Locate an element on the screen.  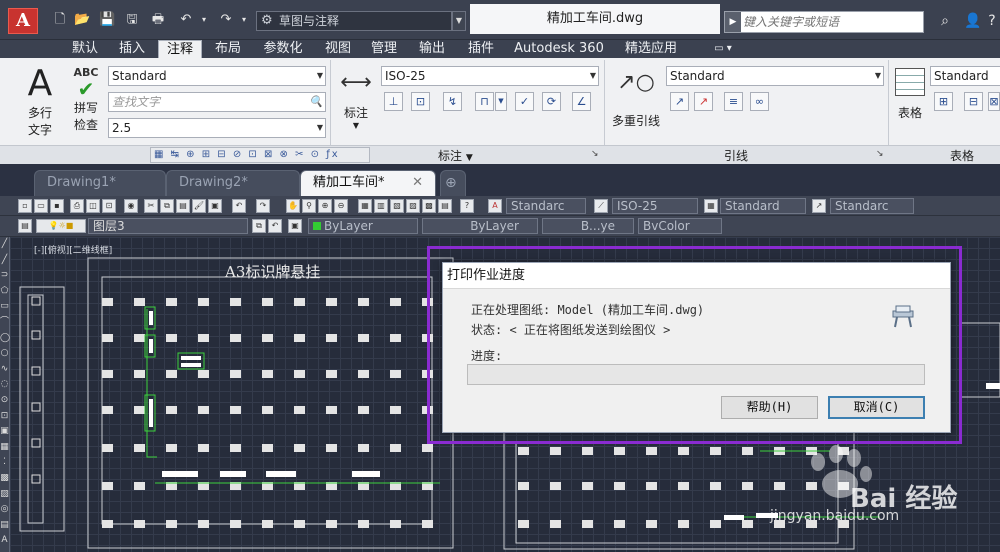
dim-style-combo: ISO-25 ▼ is located at coordinates (490, 76).